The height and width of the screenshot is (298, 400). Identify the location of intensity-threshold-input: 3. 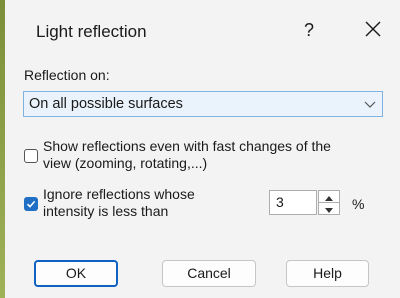
(293, 202).